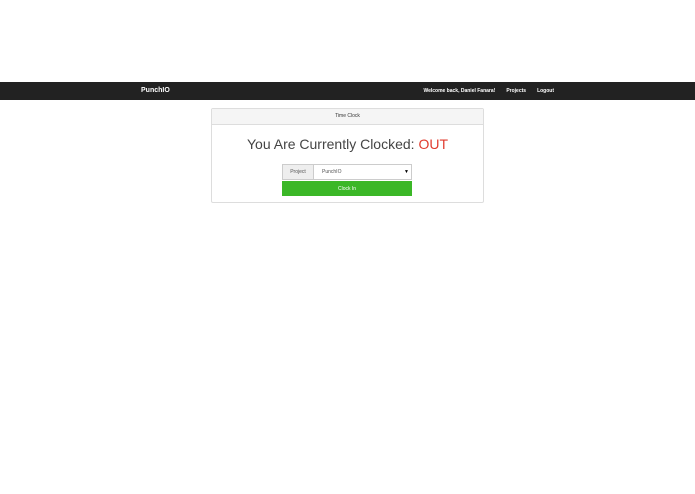 The image size is (695, 494). What do you see at coordinates (433, 144) in the screenshot?
I see `clock-status-value: OUT` at bounding box center [433, 144].